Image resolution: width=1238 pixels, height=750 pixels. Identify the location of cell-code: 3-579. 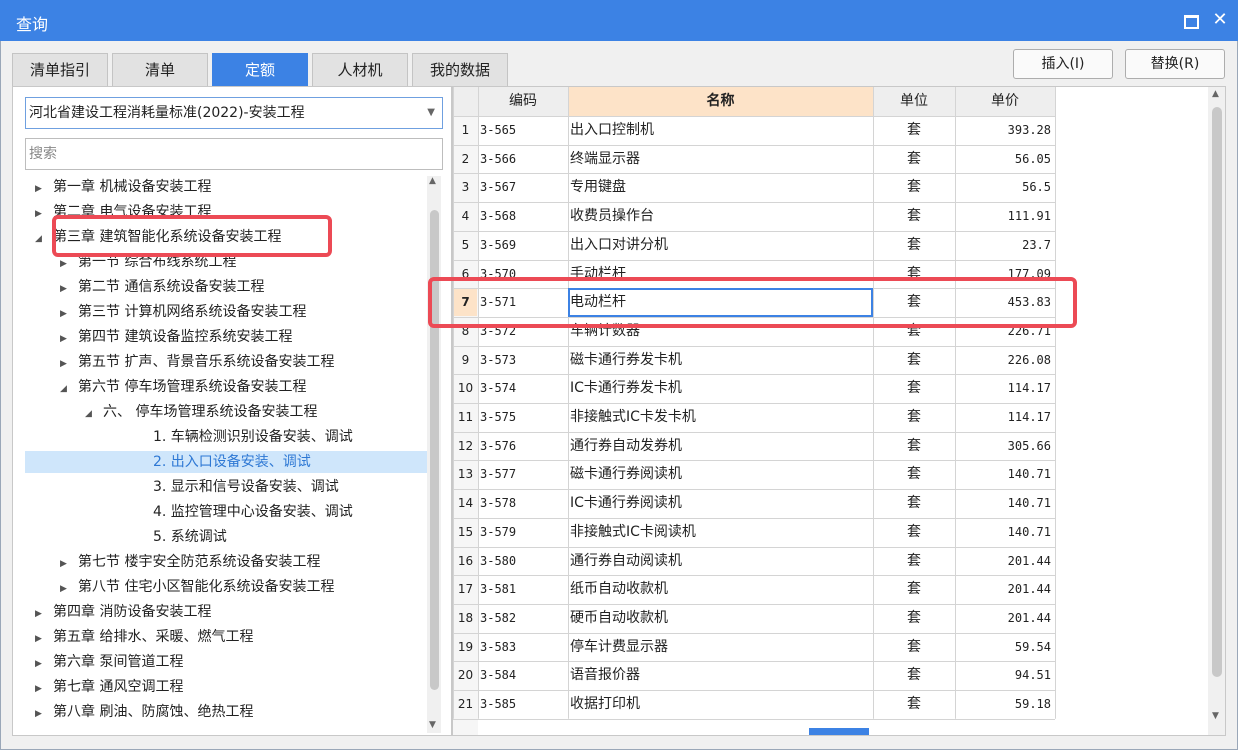
(523, 532).